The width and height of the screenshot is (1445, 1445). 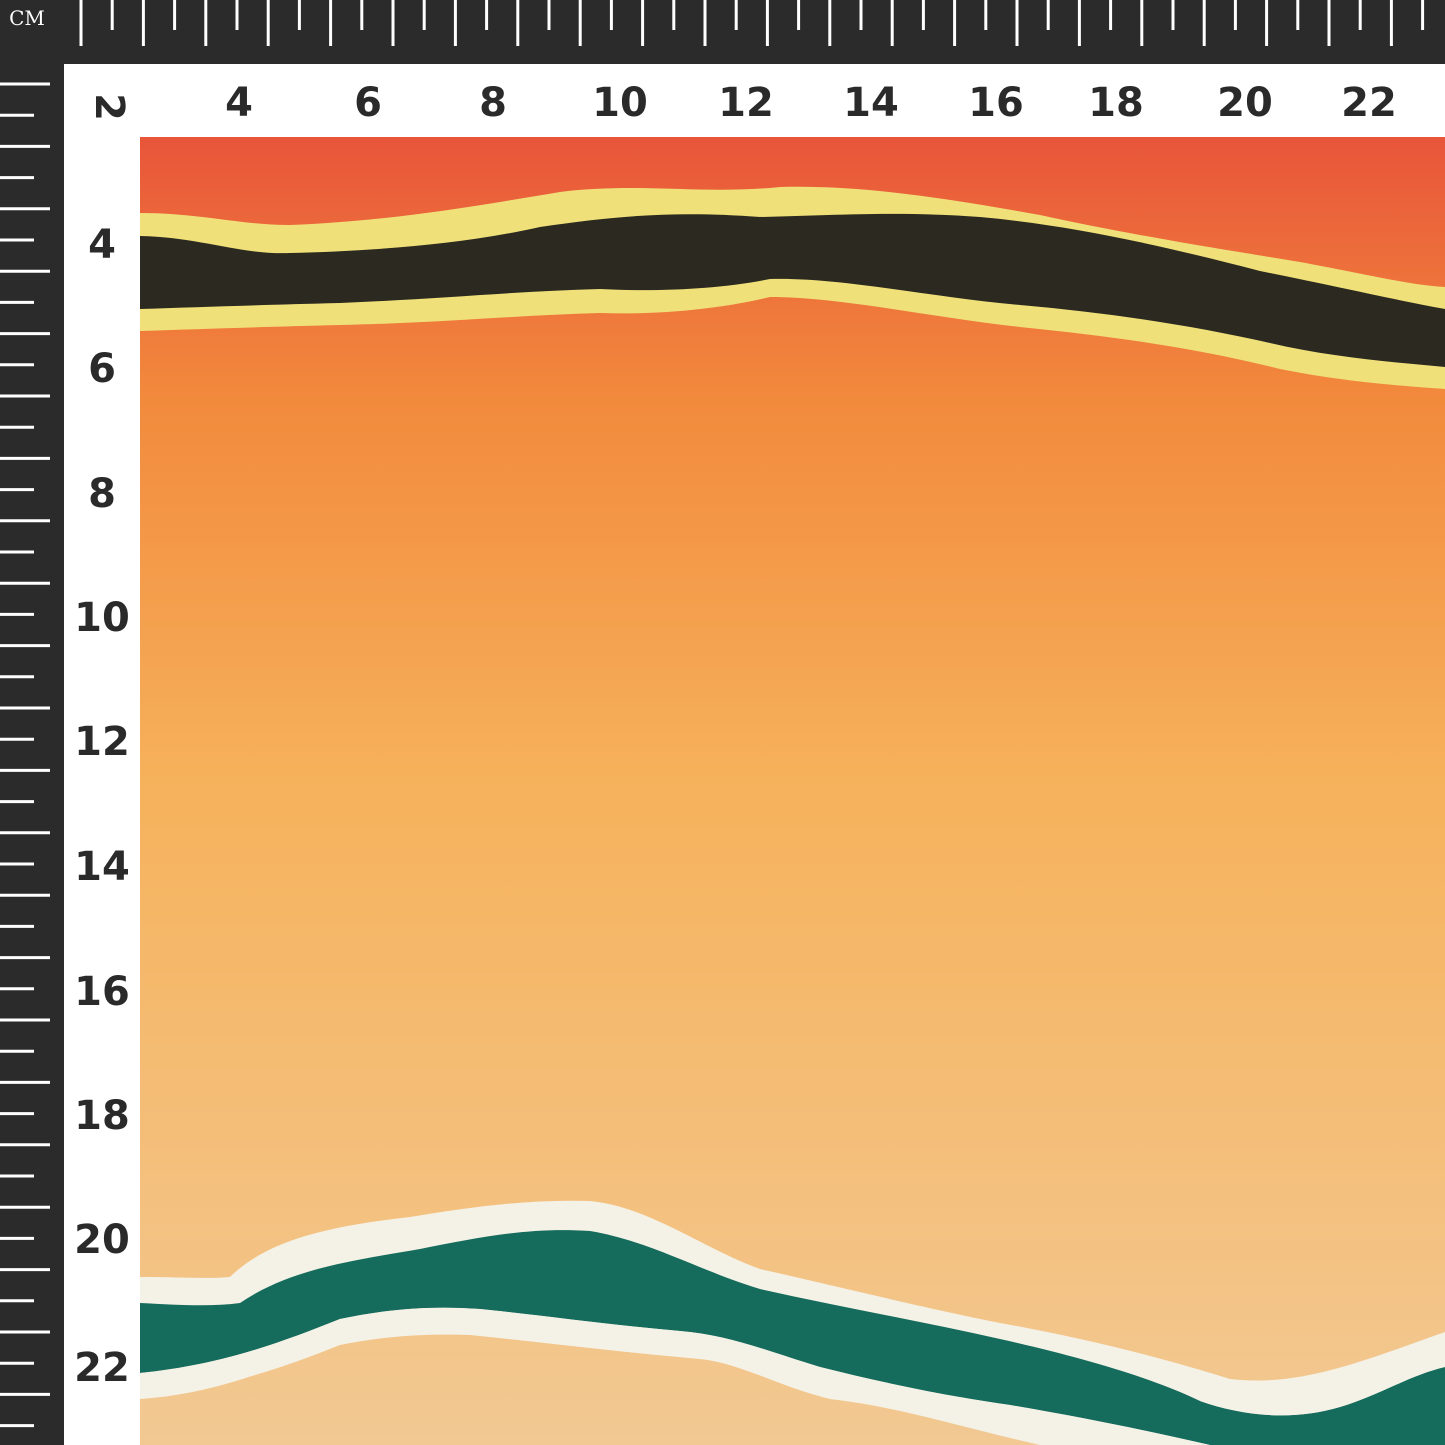 What do you see at coordinates (102, 867) in the screenshot?
I see `side-number: 14` at bounding box center [102, 867].